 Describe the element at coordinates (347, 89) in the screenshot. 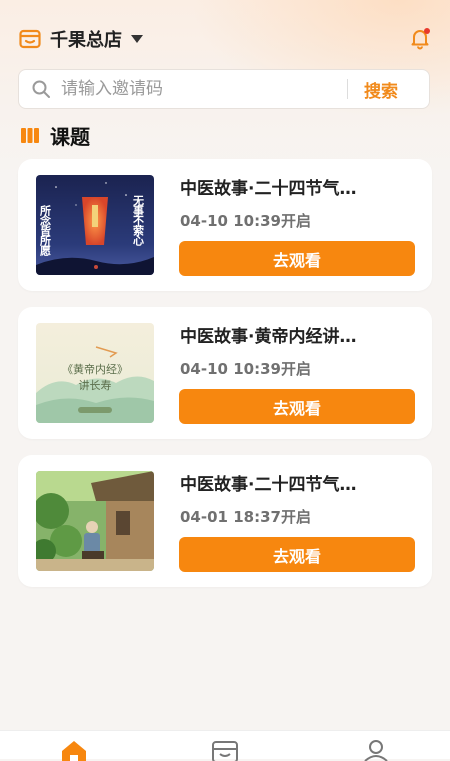

I see `search-divider` at that location.